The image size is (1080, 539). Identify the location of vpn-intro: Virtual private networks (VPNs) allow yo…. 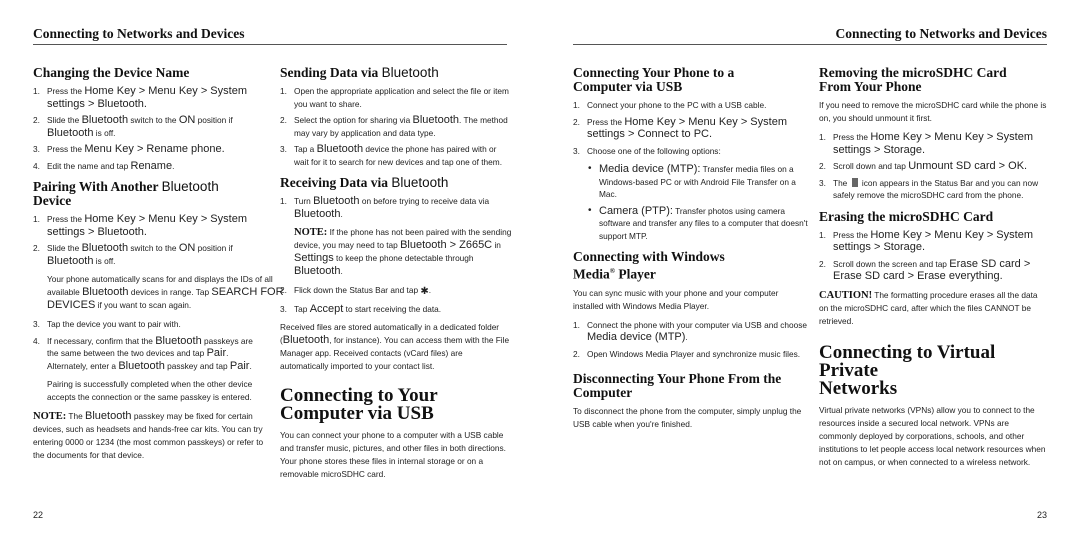
(932, 435).